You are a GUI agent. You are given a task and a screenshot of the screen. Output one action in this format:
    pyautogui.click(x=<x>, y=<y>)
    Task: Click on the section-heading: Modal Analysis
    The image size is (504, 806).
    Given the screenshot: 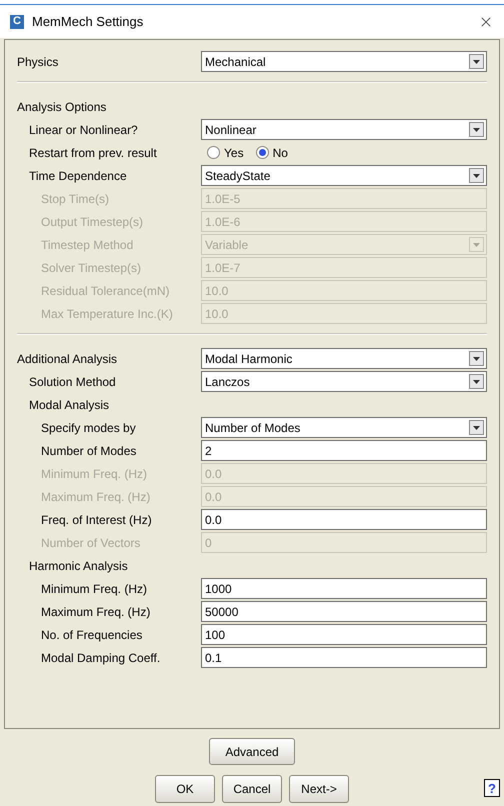 What is the action you would take?
    pyautogui.click(x=69, y=405)
    